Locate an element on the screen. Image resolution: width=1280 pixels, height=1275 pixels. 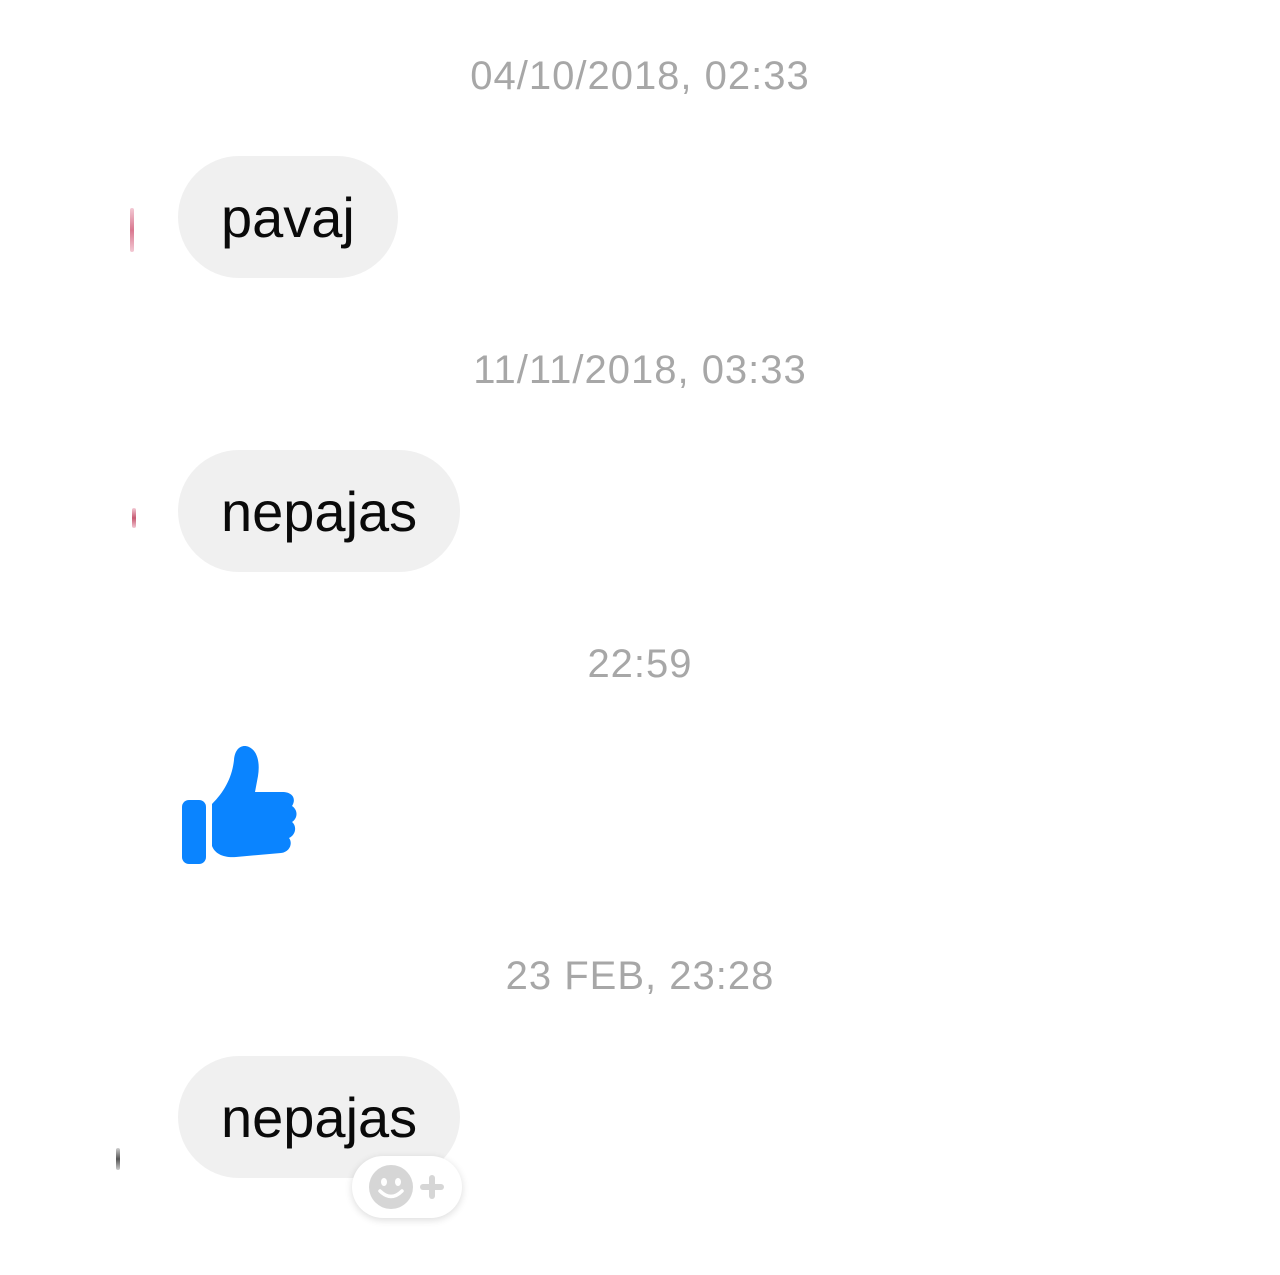
message-text: pavaj is located at coordinates (288, 217).